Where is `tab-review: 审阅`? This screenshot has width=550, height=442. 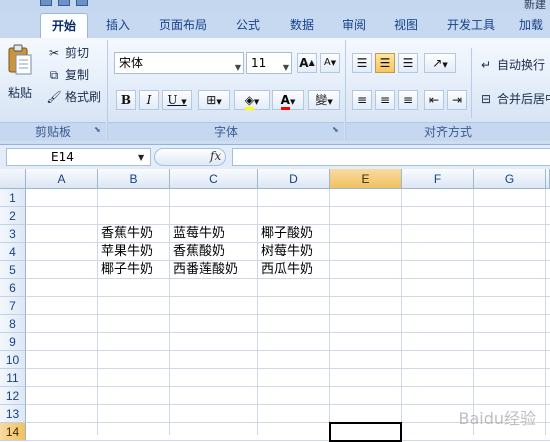 tab-review: 审阅 is located at coordinates (354, 25).